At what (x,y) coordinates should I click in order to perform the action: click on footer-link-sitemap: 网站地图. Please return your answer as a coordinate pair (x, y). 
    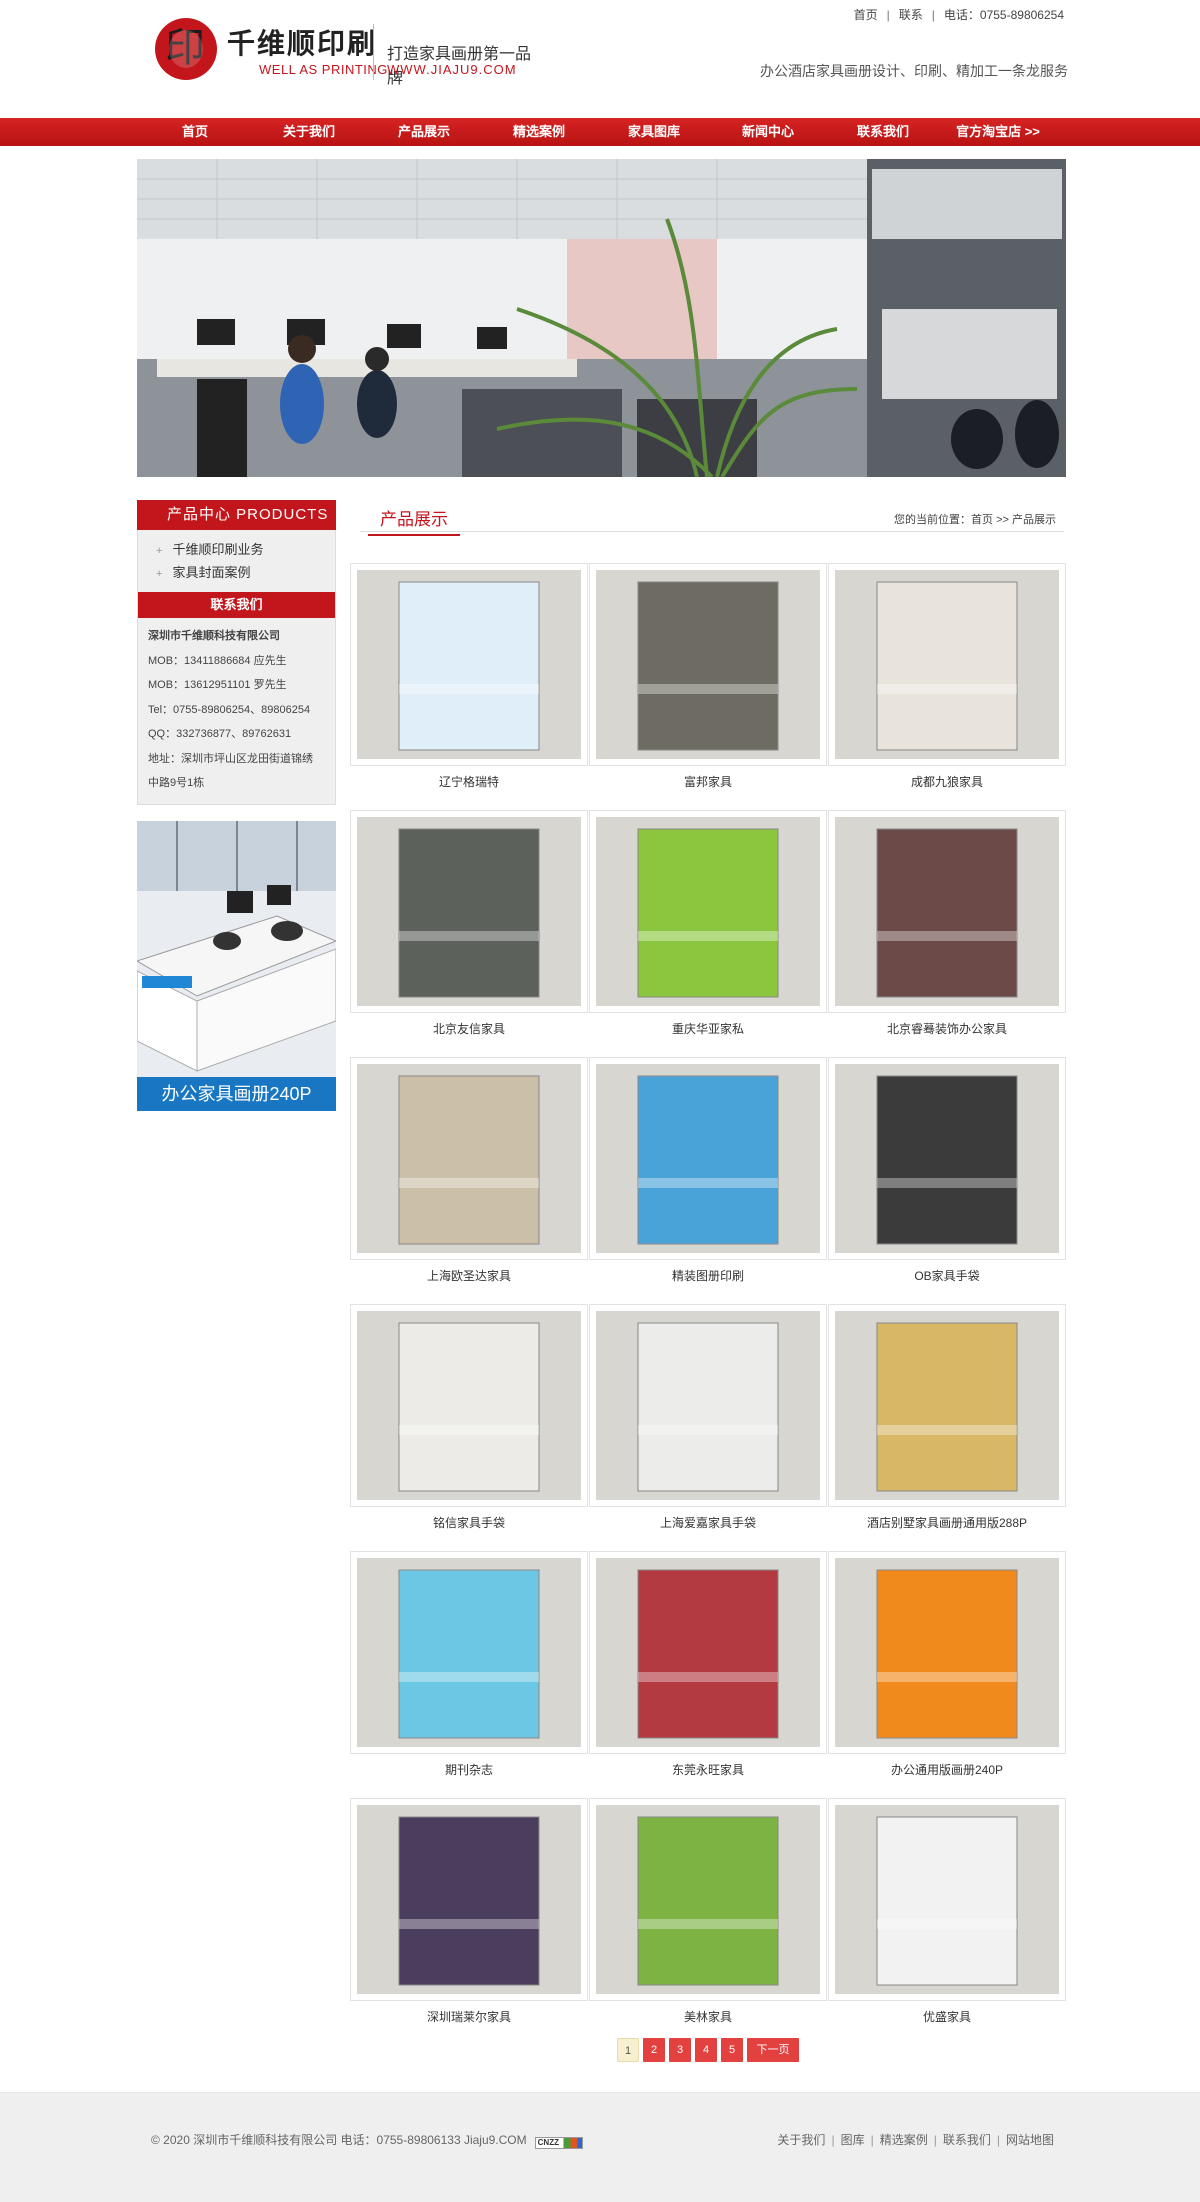
    Looking at the image, I should click on (1030, 2140).